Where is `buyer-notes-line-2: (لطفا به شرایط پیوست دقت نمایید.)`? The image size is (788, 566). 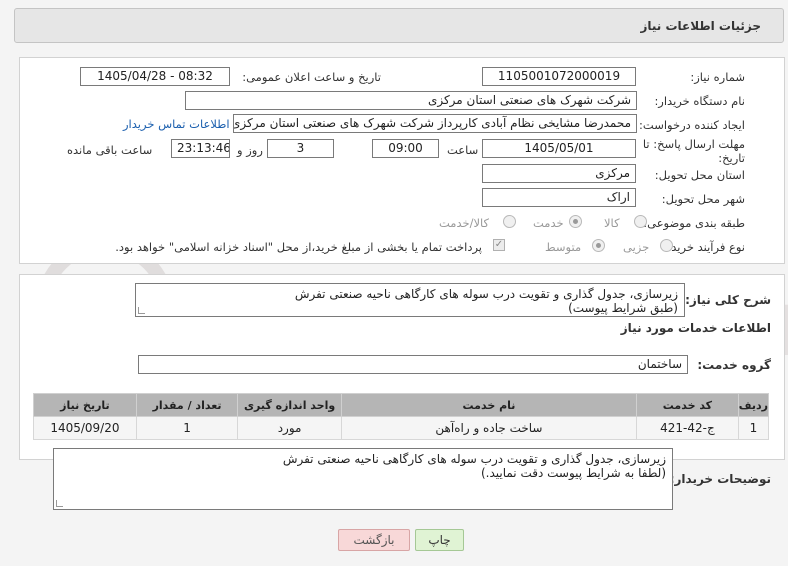 buyer-notes-line-2: (لطفا به شرایط پیوست دقت نمایید.) is located at coordinates (573, 473).